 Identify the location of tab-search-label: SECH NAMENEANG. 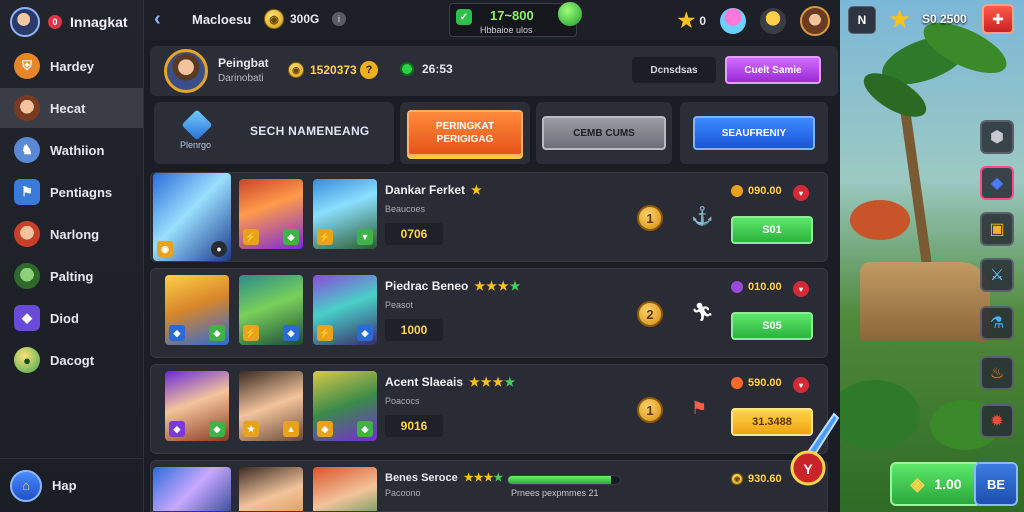
(310, 131).